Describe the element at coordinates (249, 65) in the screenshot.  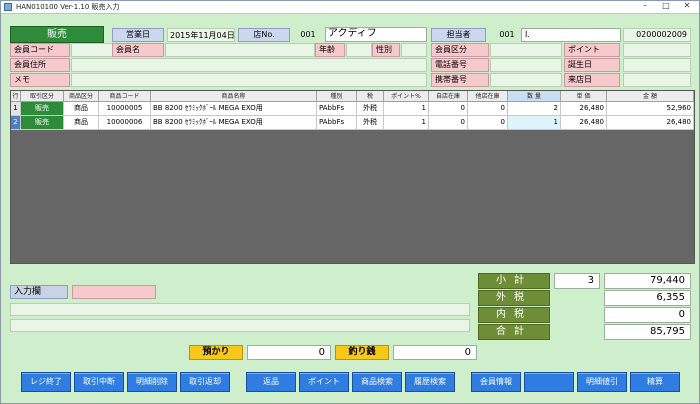
I see `member-address-field` at that location.